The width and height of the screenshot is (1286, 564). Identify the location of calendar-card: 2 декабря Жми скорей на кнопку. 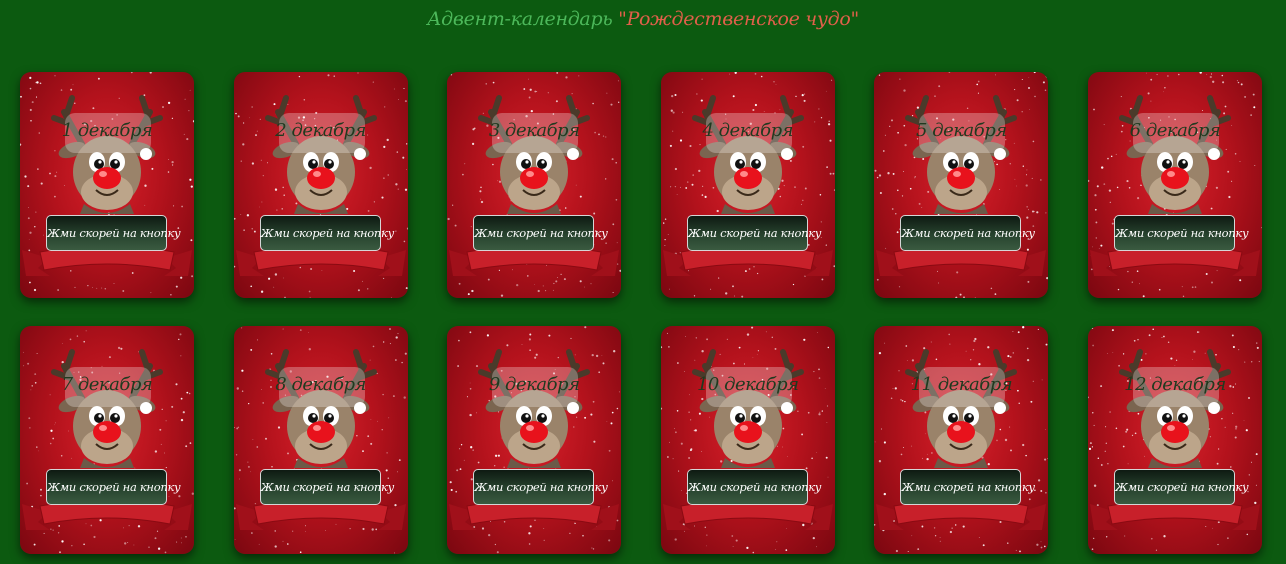
(320, 185).